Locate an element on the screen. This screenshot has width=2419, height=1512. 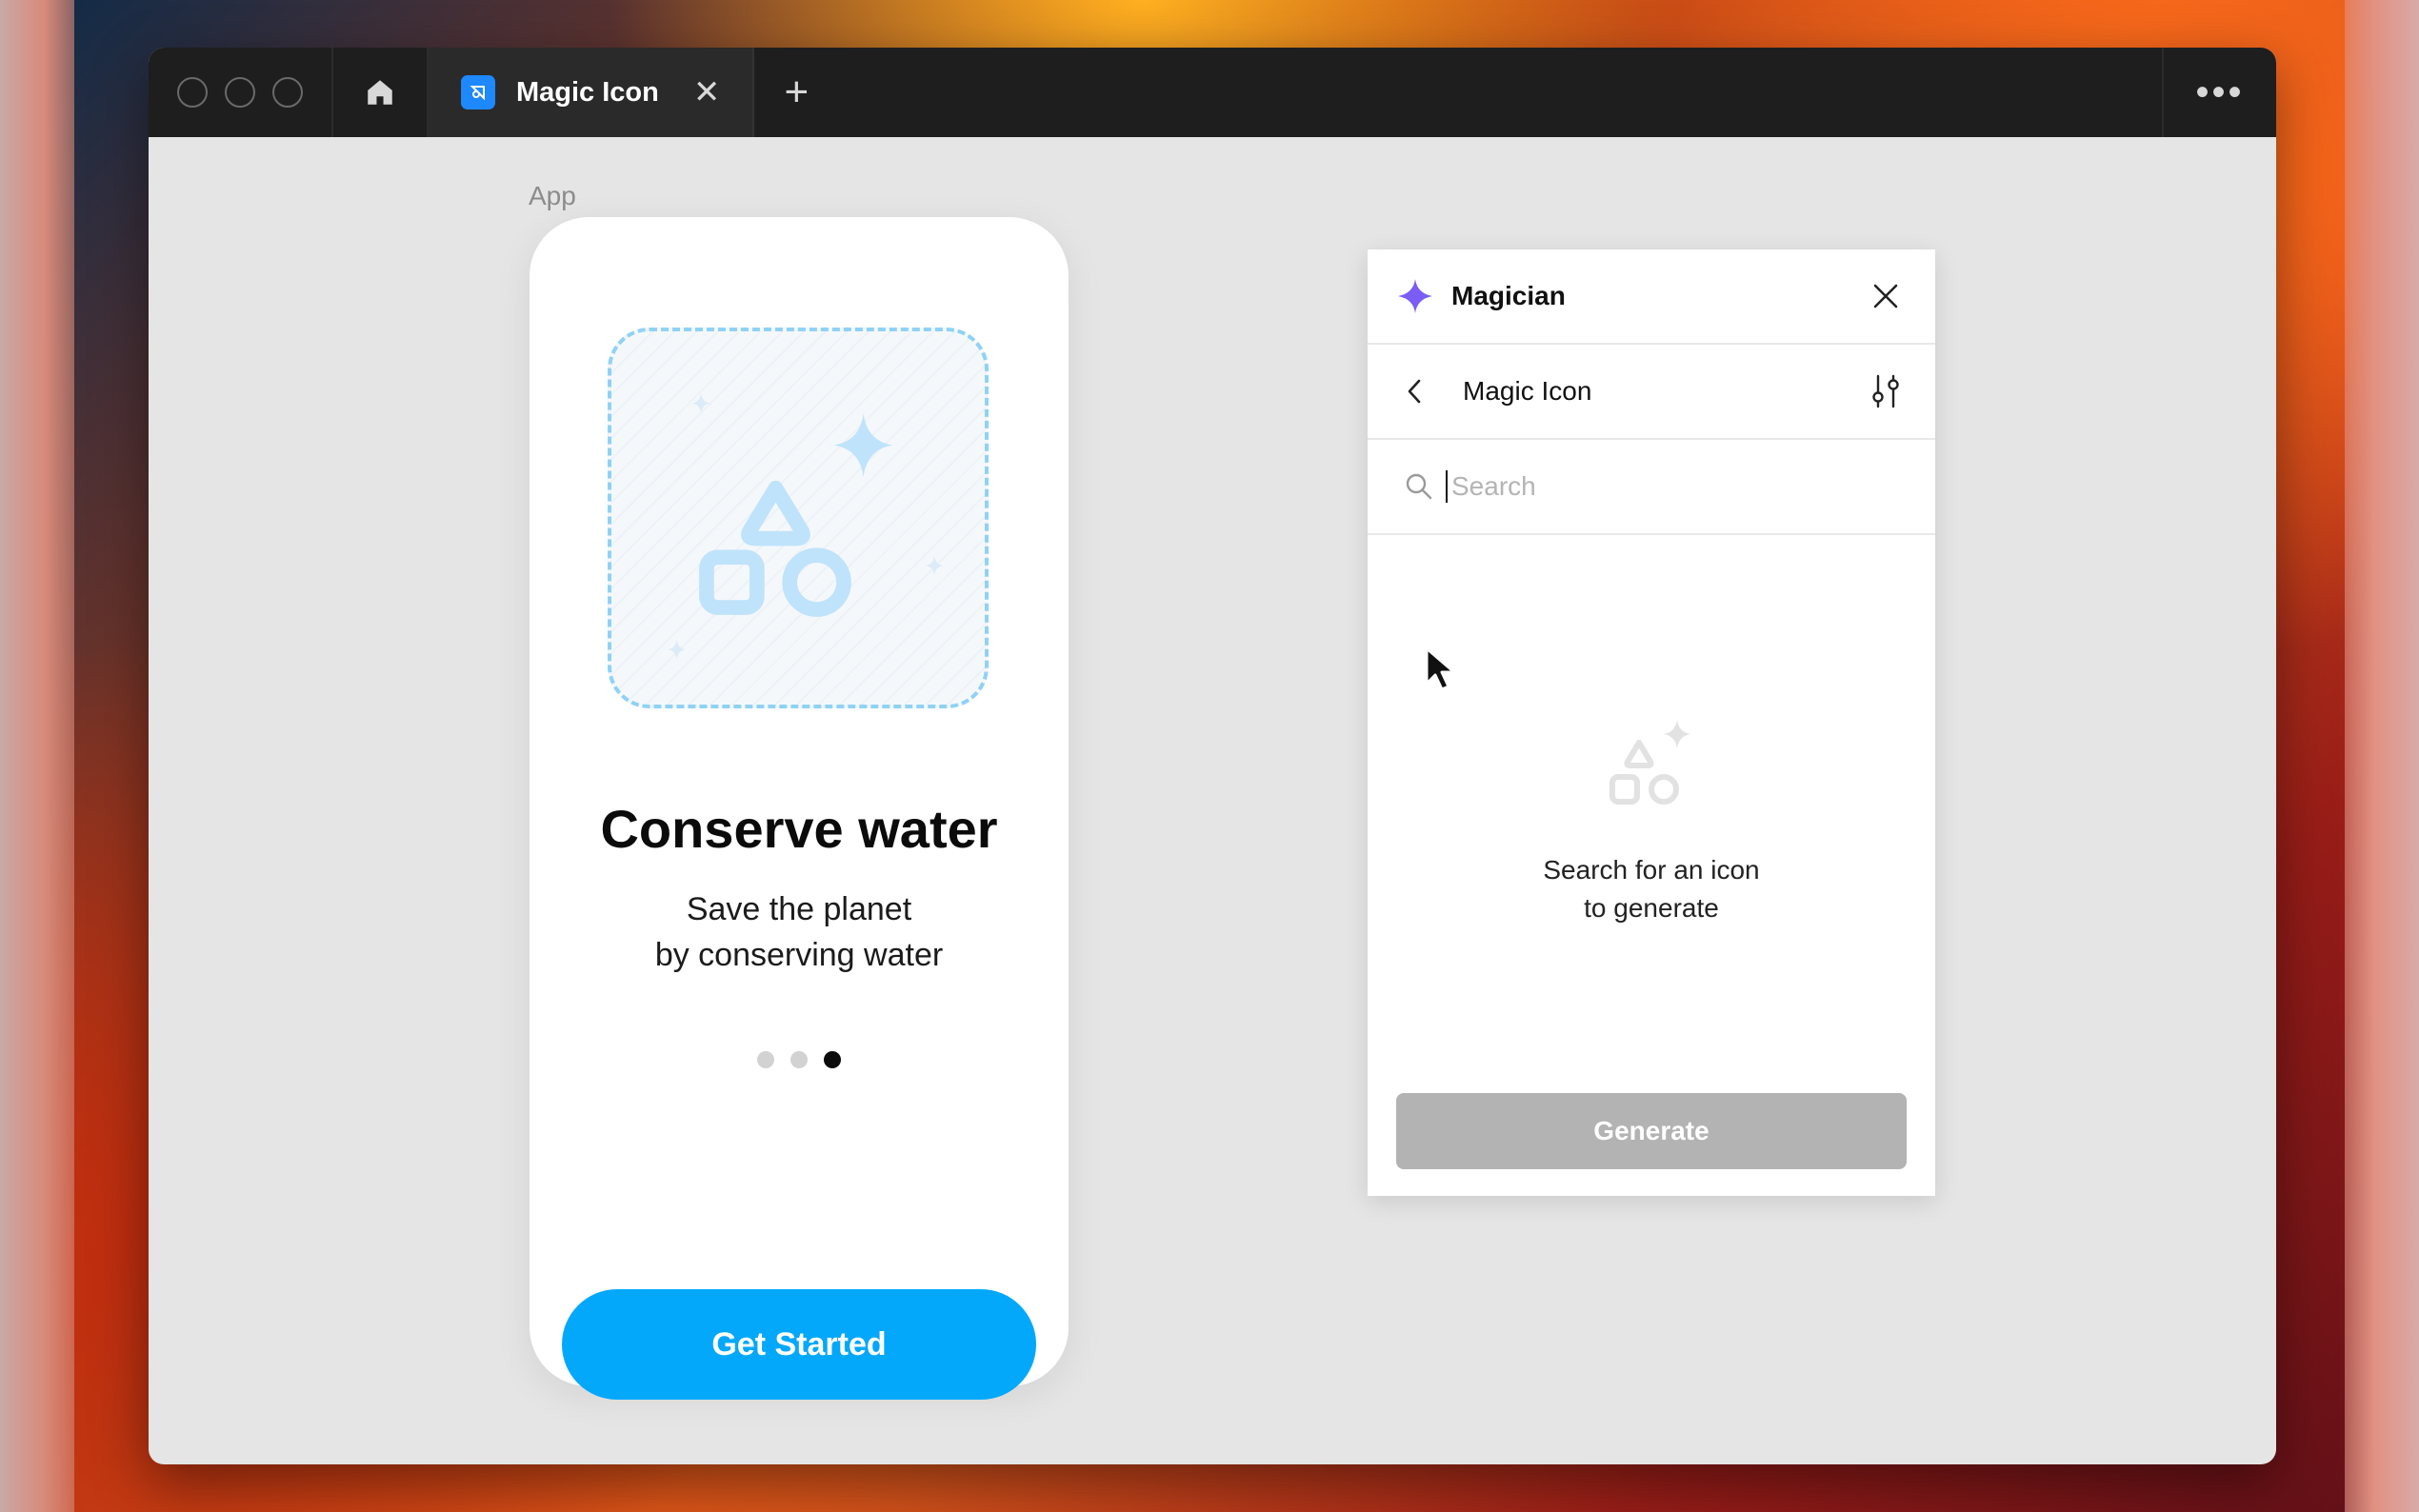
minimize-window-button is located at coordinates (240, 92).